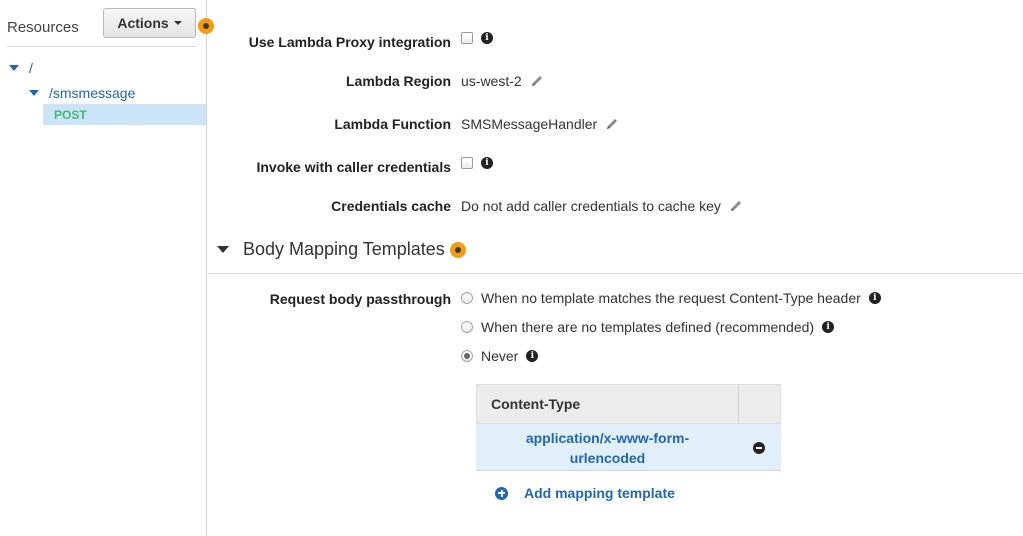 Image resolution: width=1023 pixels, height=536 pixels. What do you see at coordinates (177, 23) in the screenshot?
I see `chevron-down-icon` at bounding box center [177, 23].